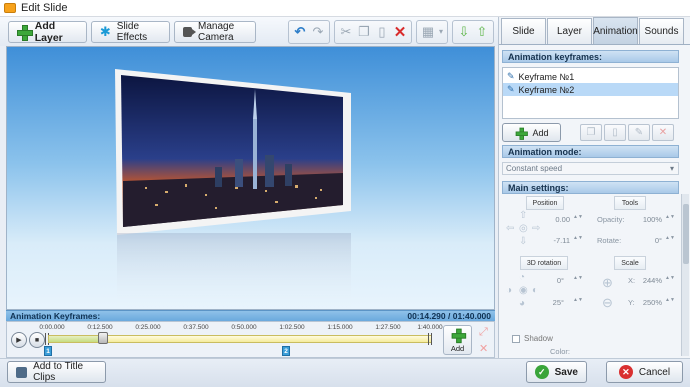 This screenshot has width=690, height=387. I want to click on shadow-toggle: Shadow, so click(532, 338).